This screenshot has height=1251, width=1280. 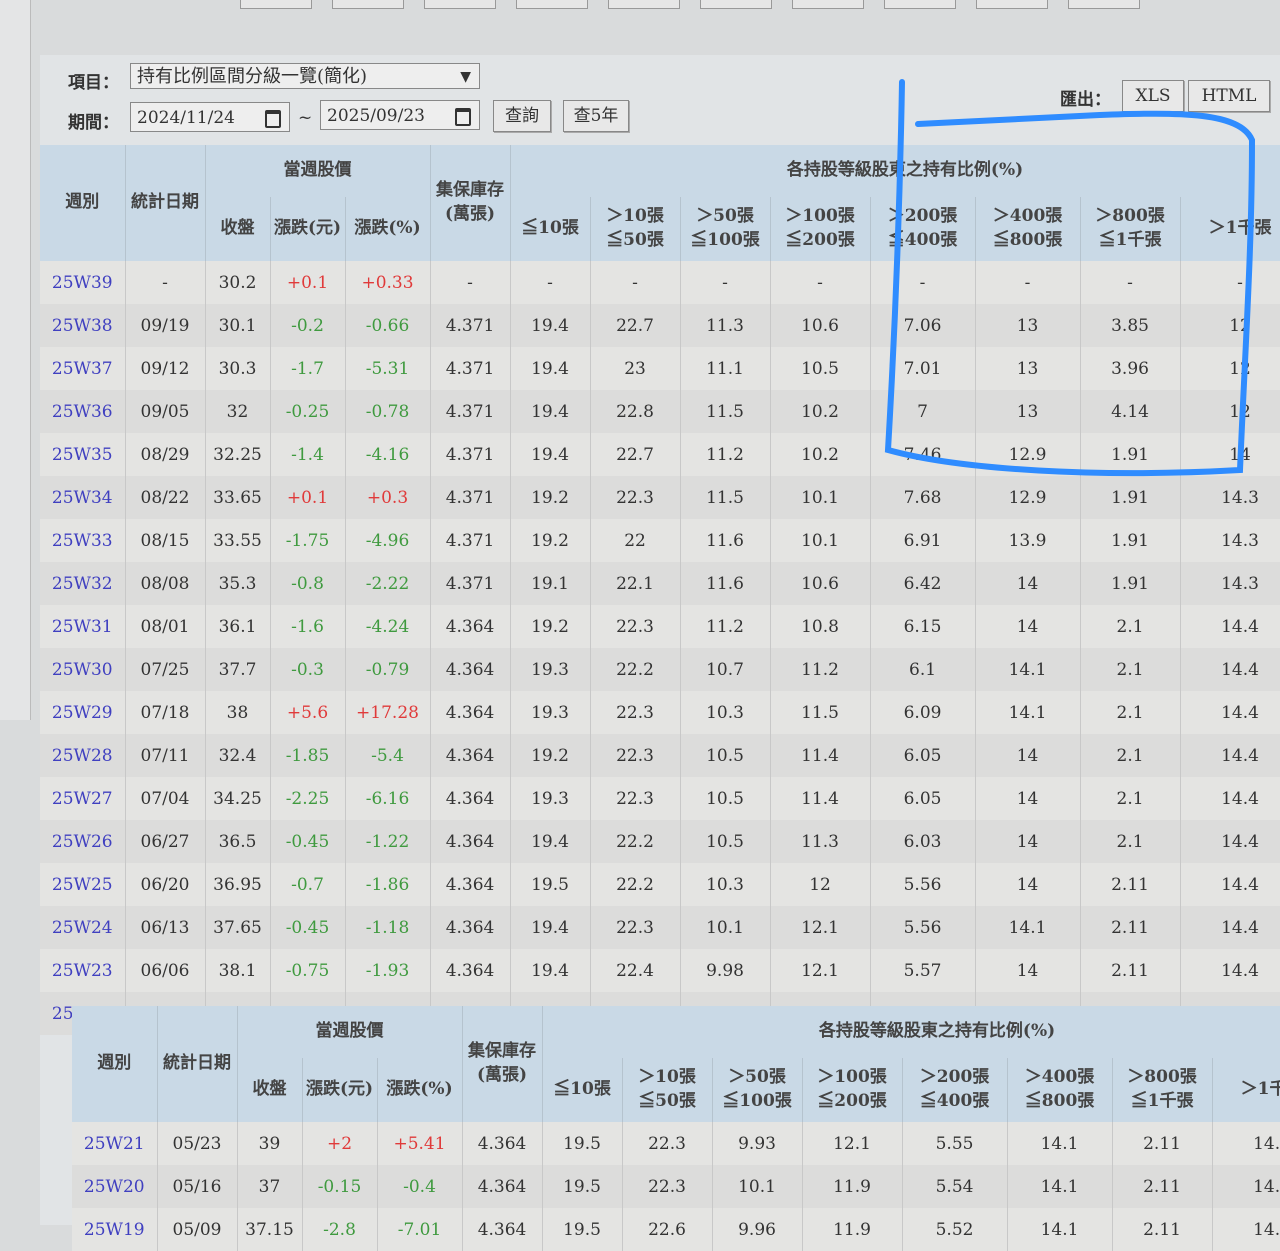 What do you see at coordinates (725, 583) in the screenshot?
I see `table-cell: 11.6` at bounding box center [725, 583].